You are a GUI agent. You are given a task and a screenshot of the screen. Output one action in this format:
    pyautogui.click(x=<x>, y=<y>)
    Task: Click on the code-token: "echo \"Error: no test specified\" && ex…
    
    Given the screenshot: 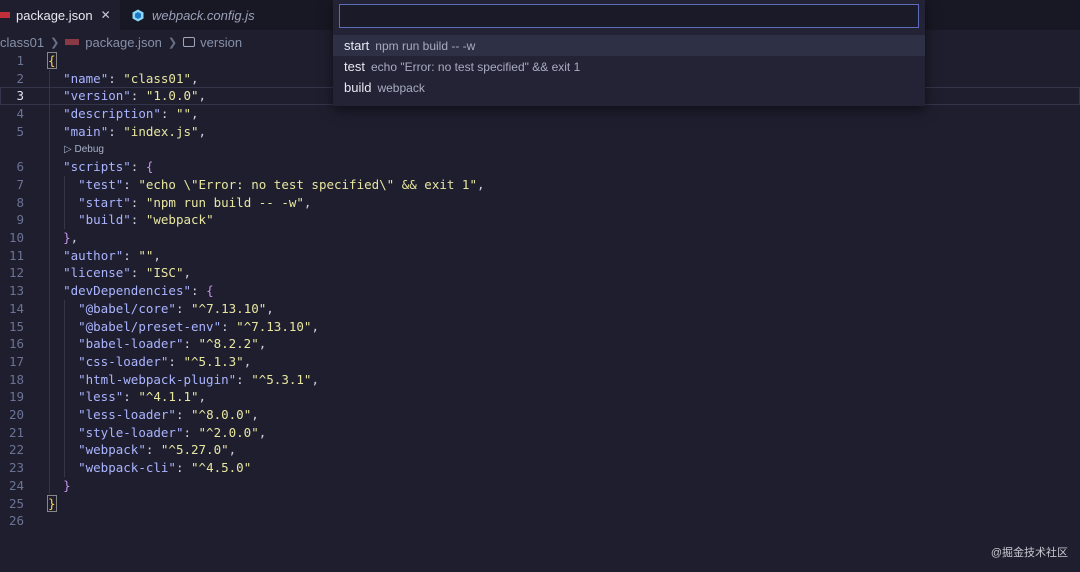 What is the action you would take?
    pyautogui.click(x=307, y=184)
    